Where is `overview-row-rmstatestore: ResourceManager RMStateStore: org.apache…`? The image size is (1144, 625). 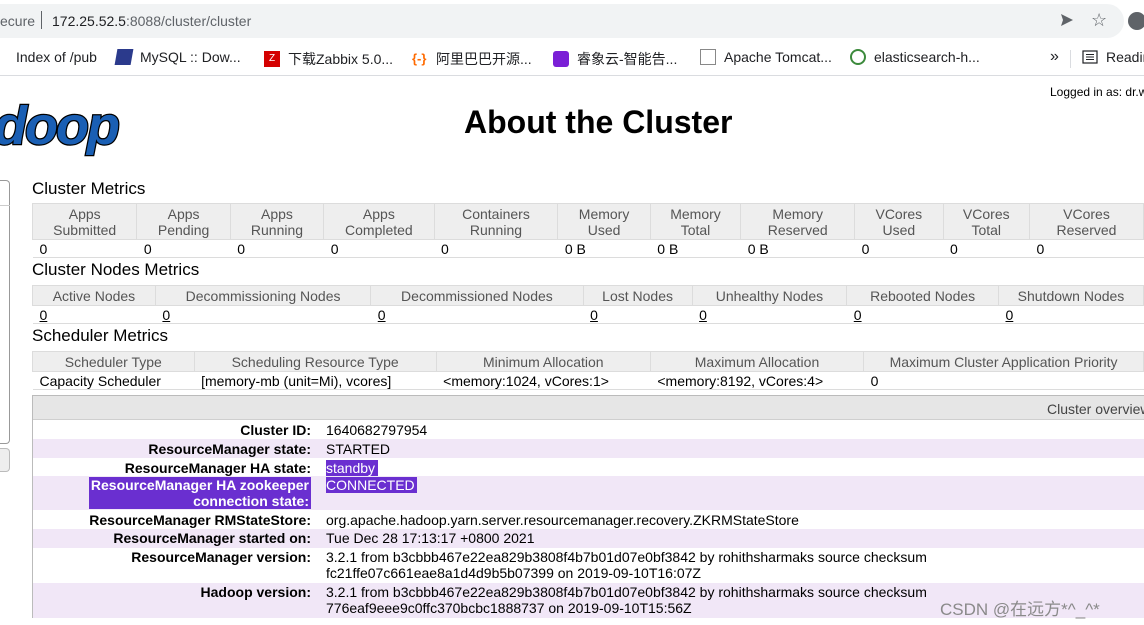 overview-row-rmstatestore: ResourceManager RMStateStore: org.apache… is located at coordinates (588, 519).